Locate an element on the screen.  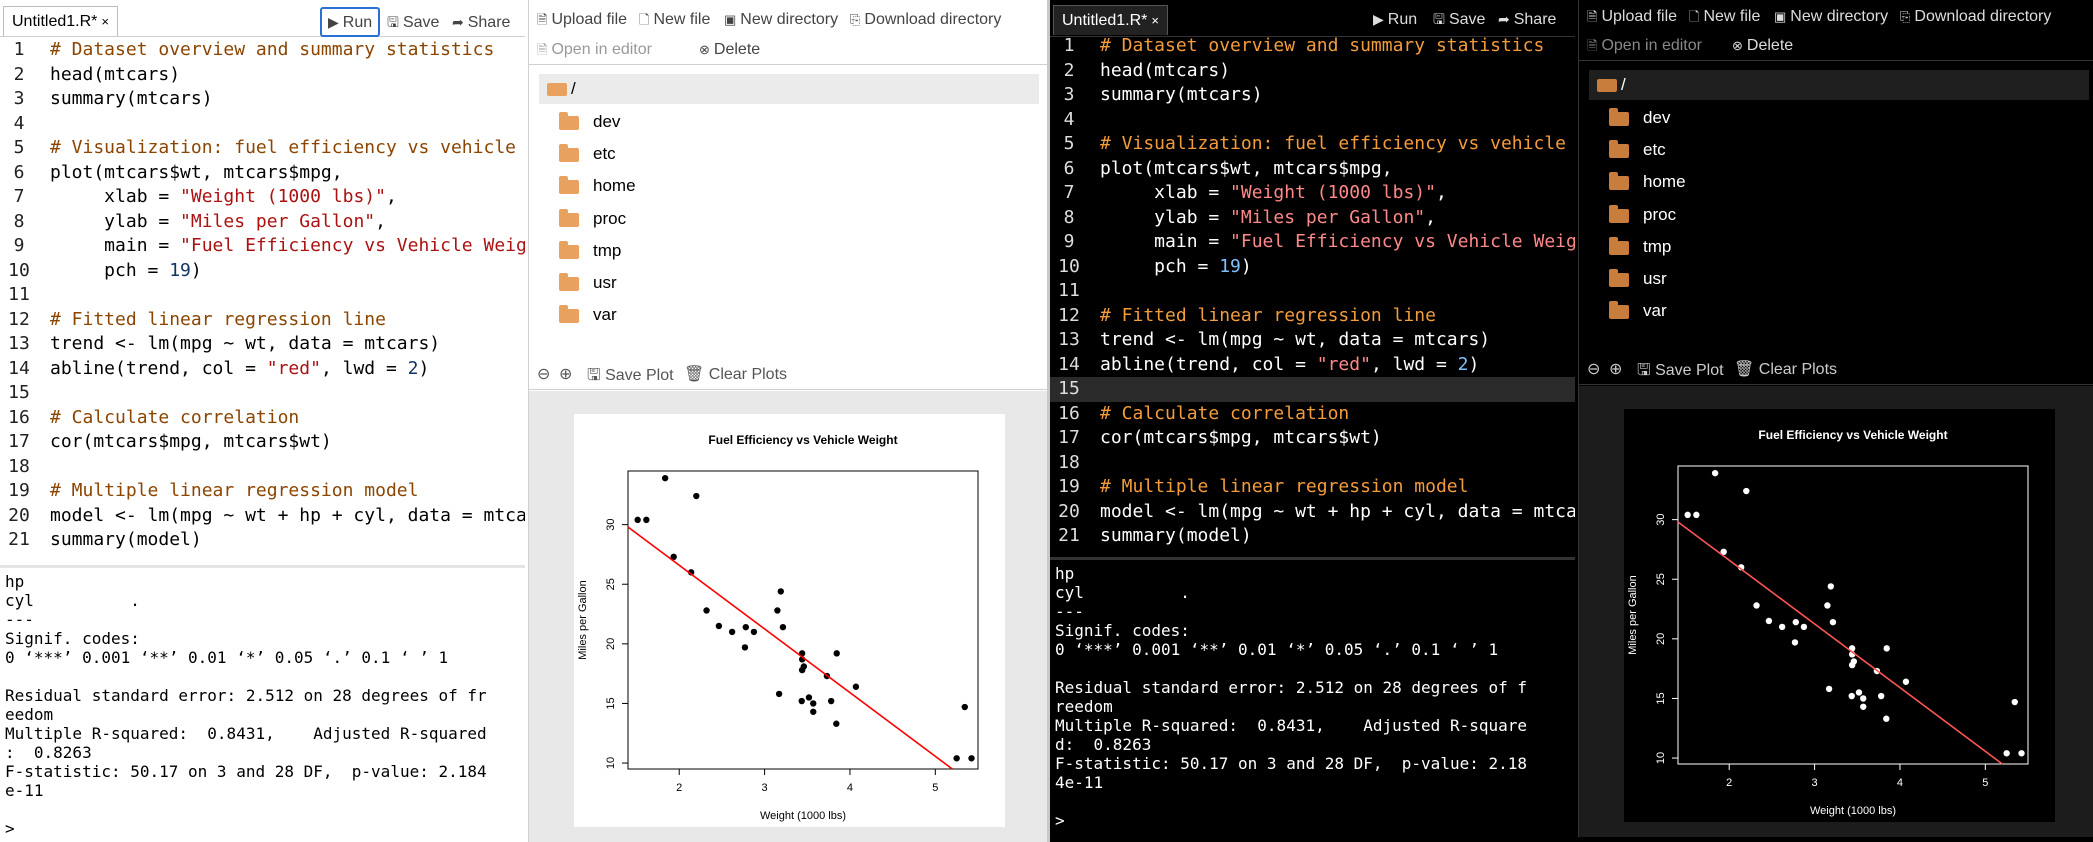
code-token: trend <- lm(mpg ~ wt, data = mtcars) is located at coordinates (1295, 339).